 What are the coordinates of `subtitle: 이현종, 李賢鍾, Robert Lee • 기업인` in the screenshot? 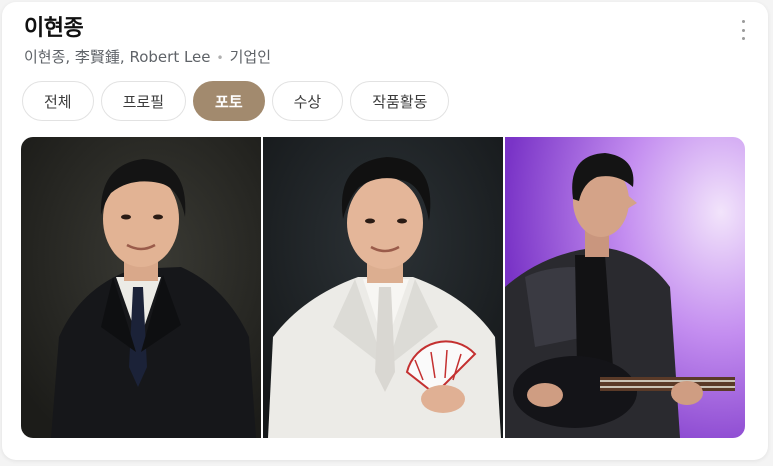 It's located at (147, 56).